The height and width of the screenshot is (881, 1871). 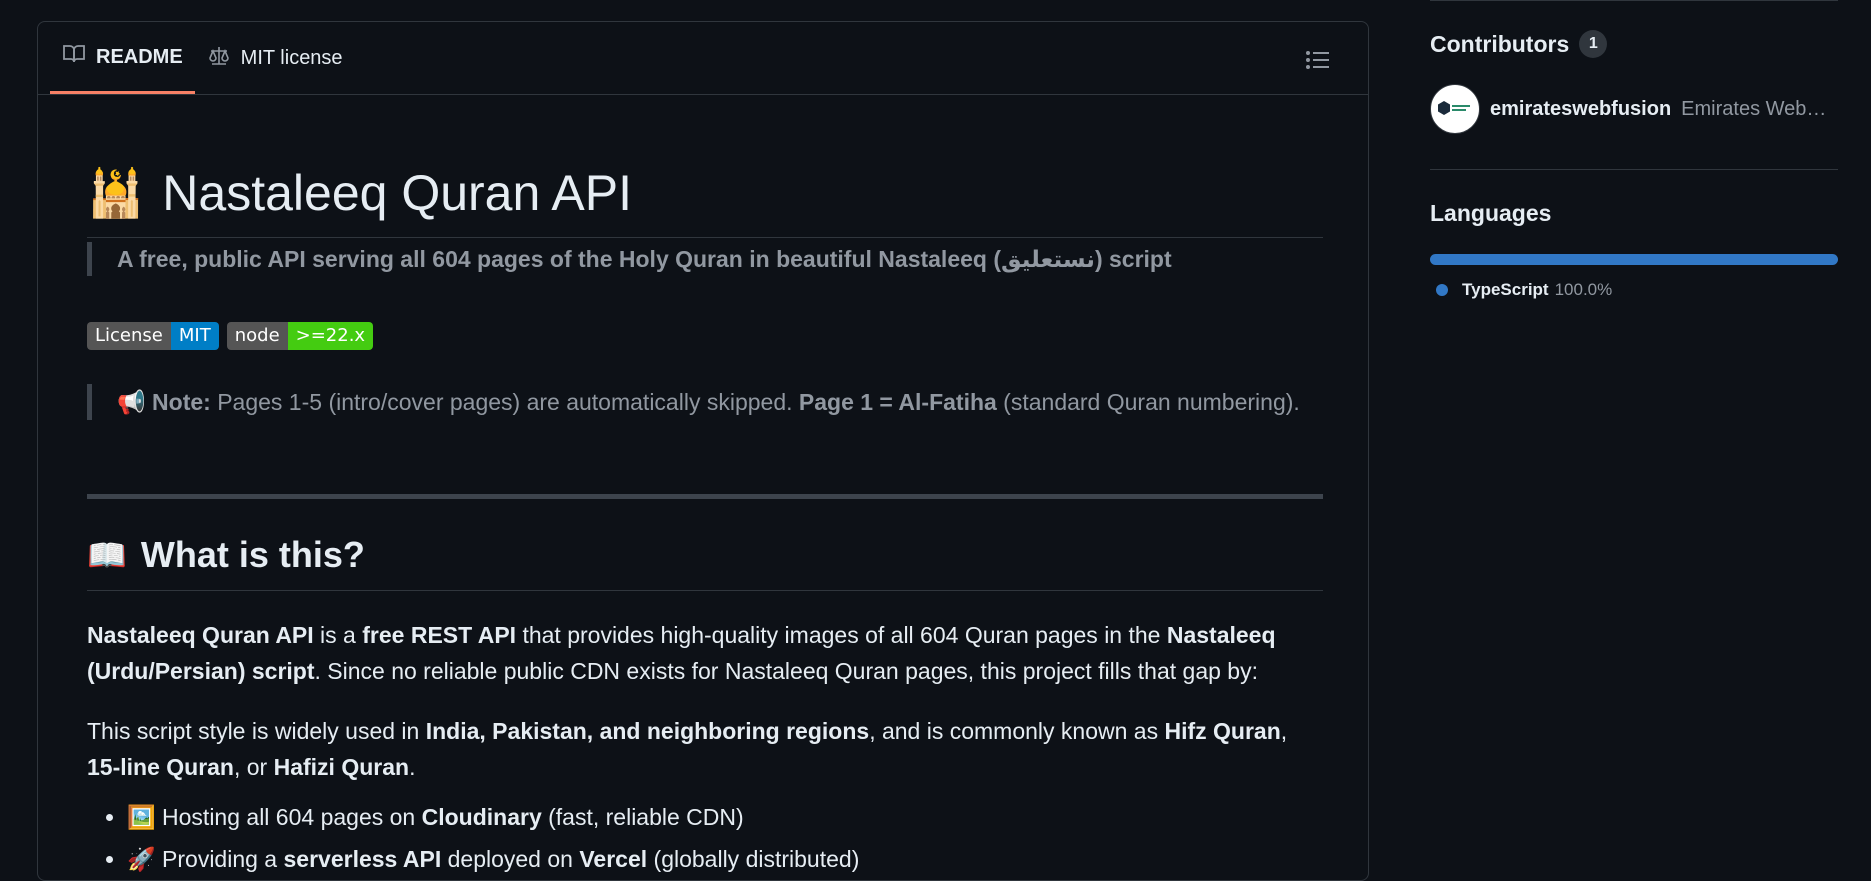 What do you see at coordinates (139, 56) in the screenshot?
I see `tab-readme-label: README` at bounding box center [139, 56].